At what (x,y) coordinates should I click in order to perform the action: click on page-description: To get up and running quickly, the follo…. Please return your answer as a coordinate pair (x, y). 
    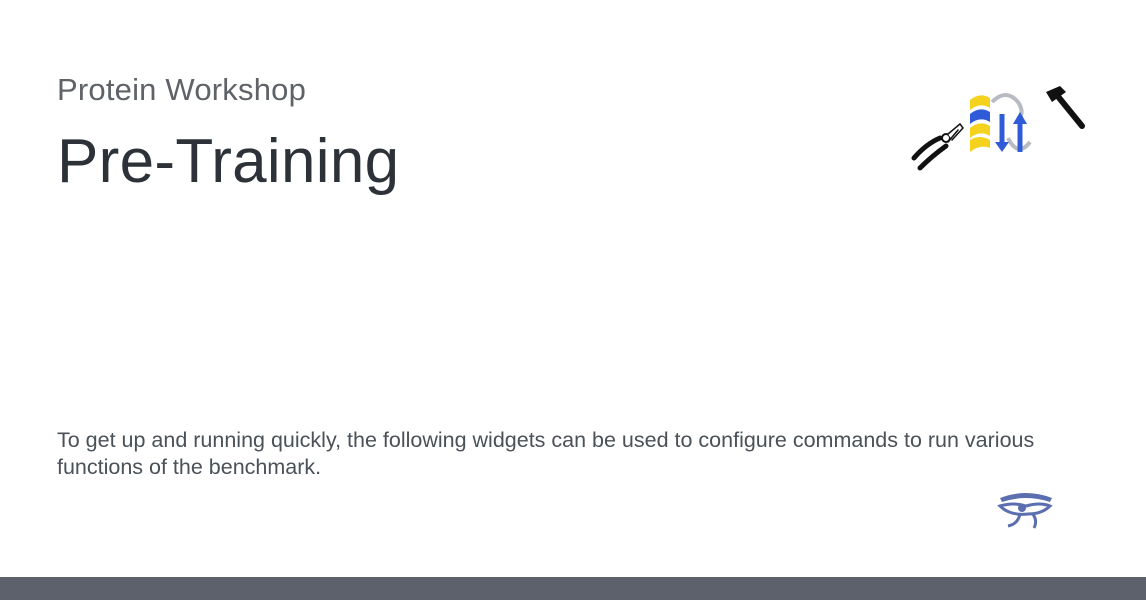
    Looking at the image, I should click on (546, 453).